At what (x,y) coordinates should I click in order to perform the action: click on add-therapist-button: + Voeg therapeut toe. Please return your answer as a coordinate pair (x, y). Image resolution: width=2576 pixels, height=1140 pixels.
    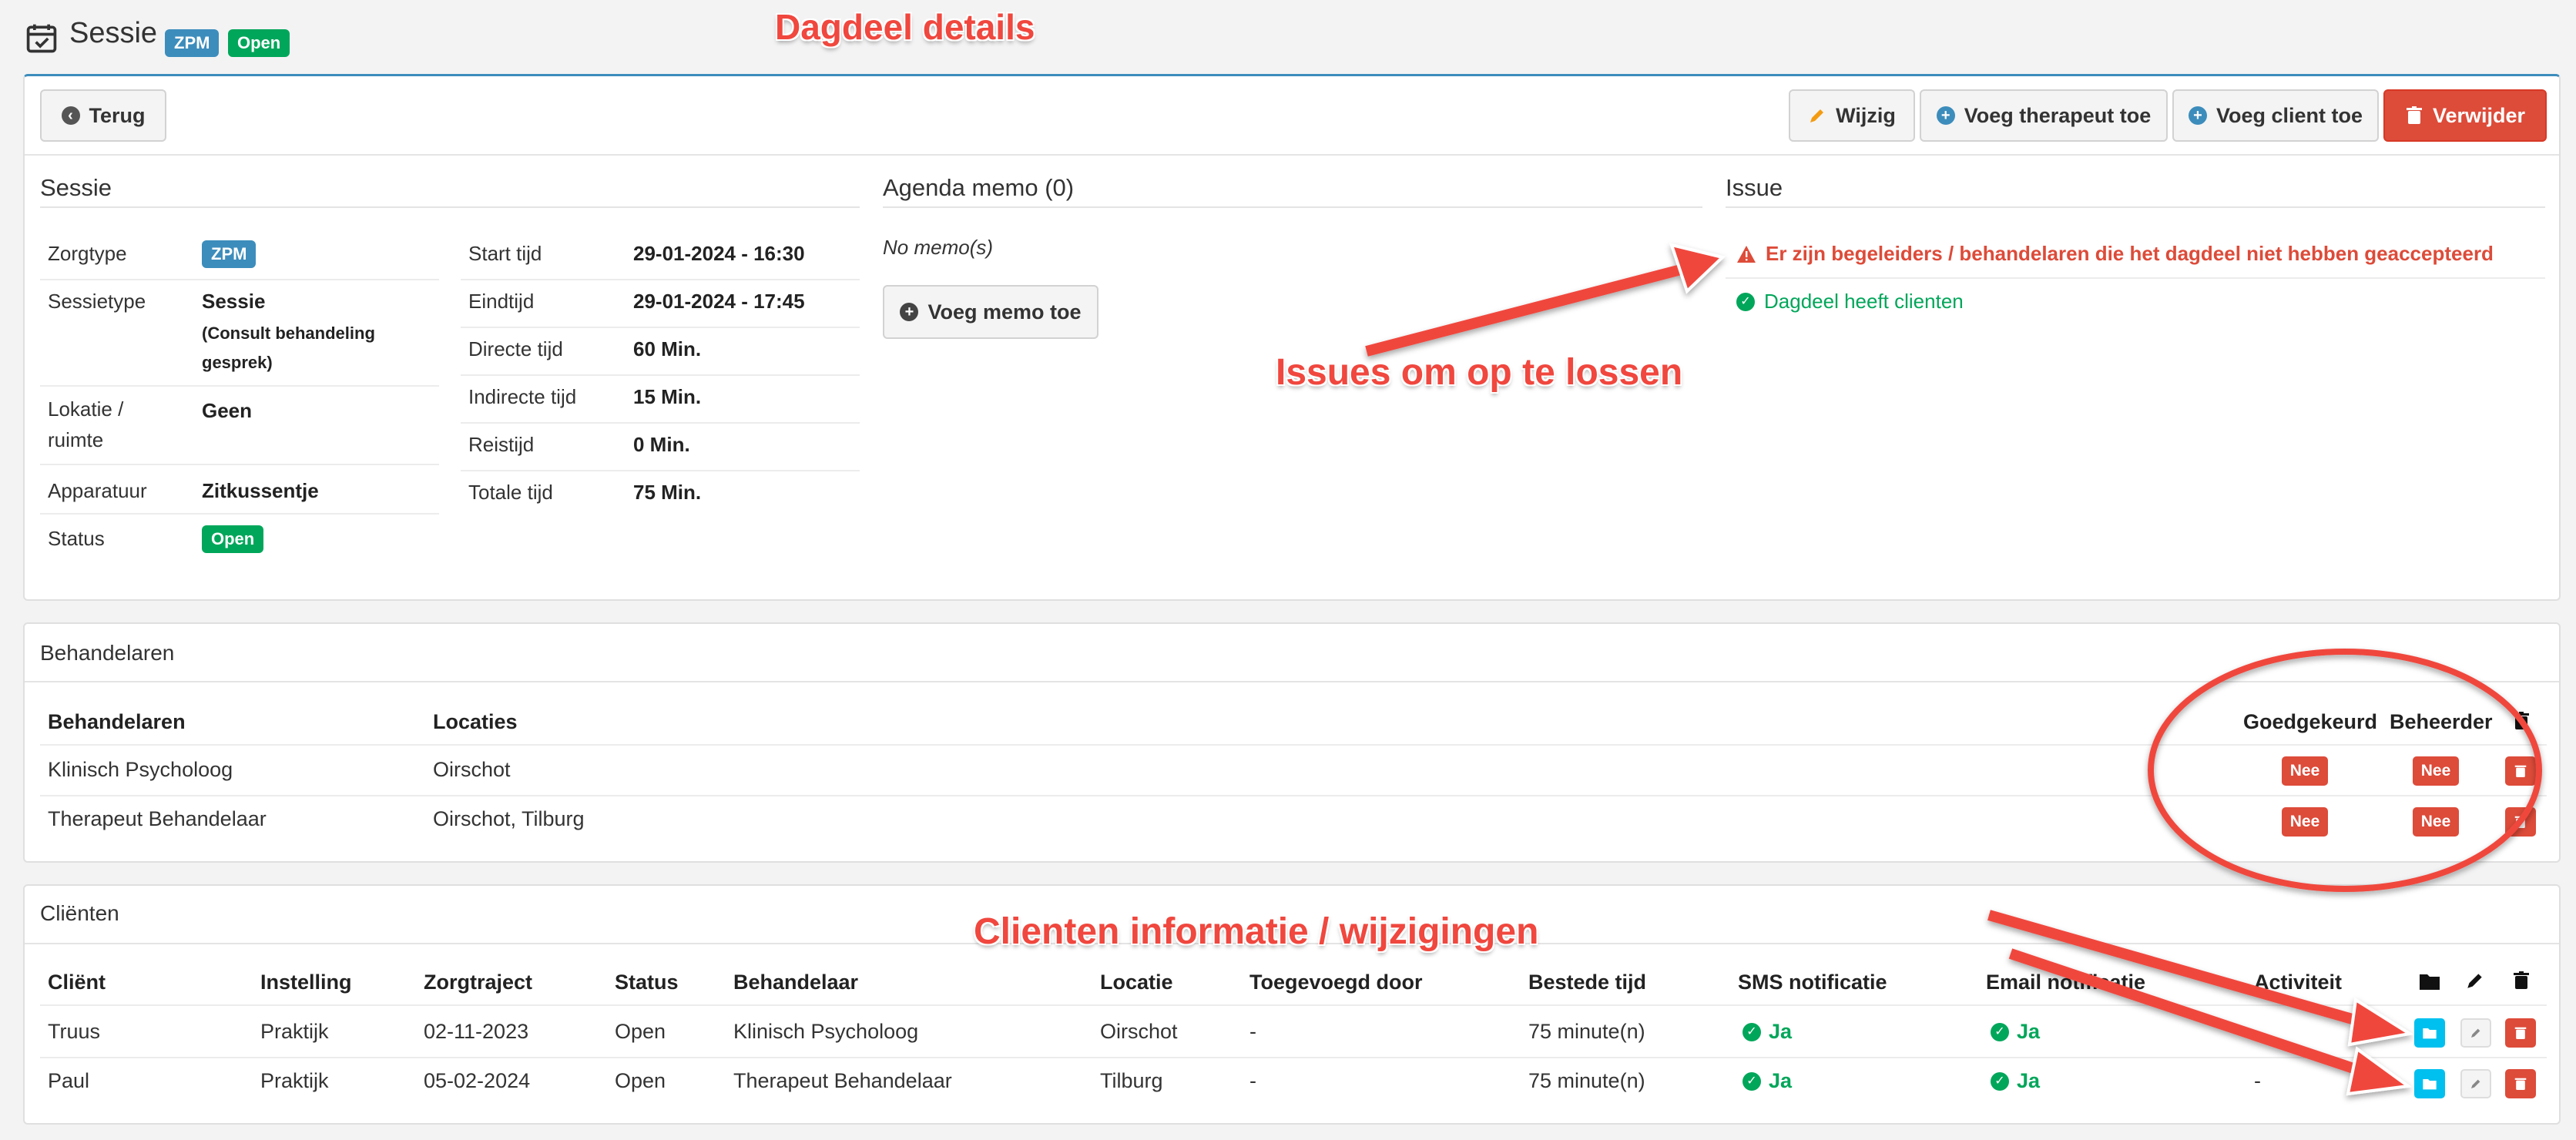
    Looking at the image, I should click on (2044, 115).